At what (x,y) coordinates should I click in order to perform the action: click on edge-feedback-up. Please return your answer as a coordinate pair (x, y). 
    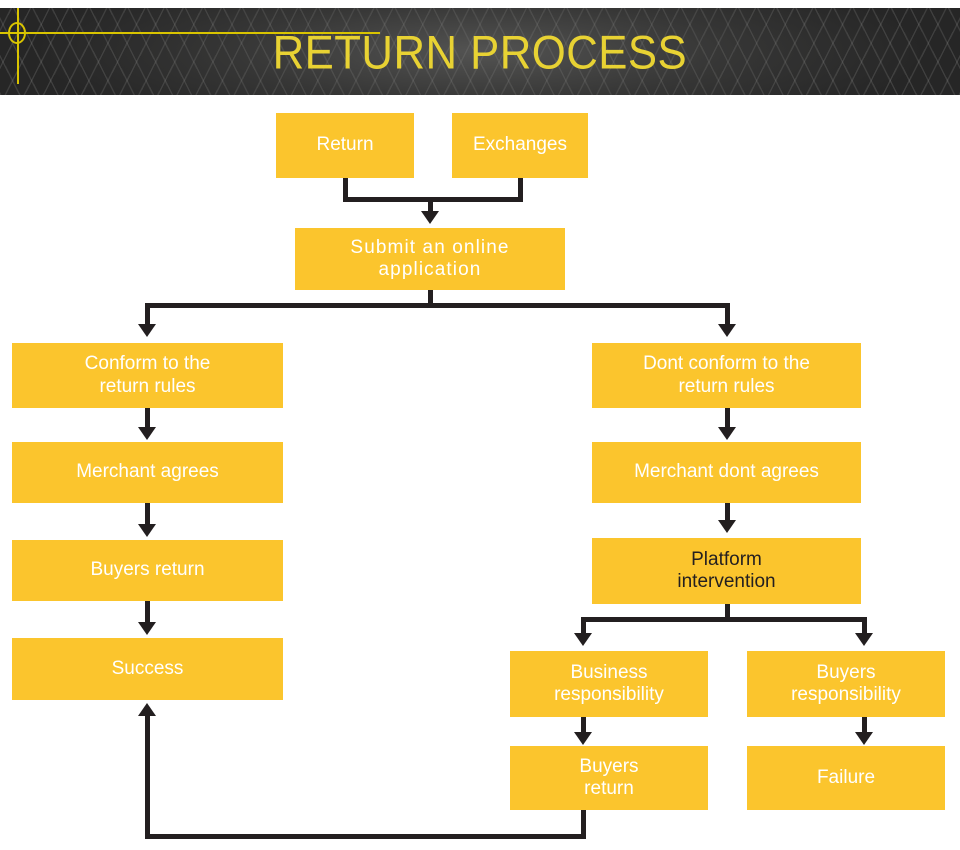
    Looking at the image, I should click on (147, 775).